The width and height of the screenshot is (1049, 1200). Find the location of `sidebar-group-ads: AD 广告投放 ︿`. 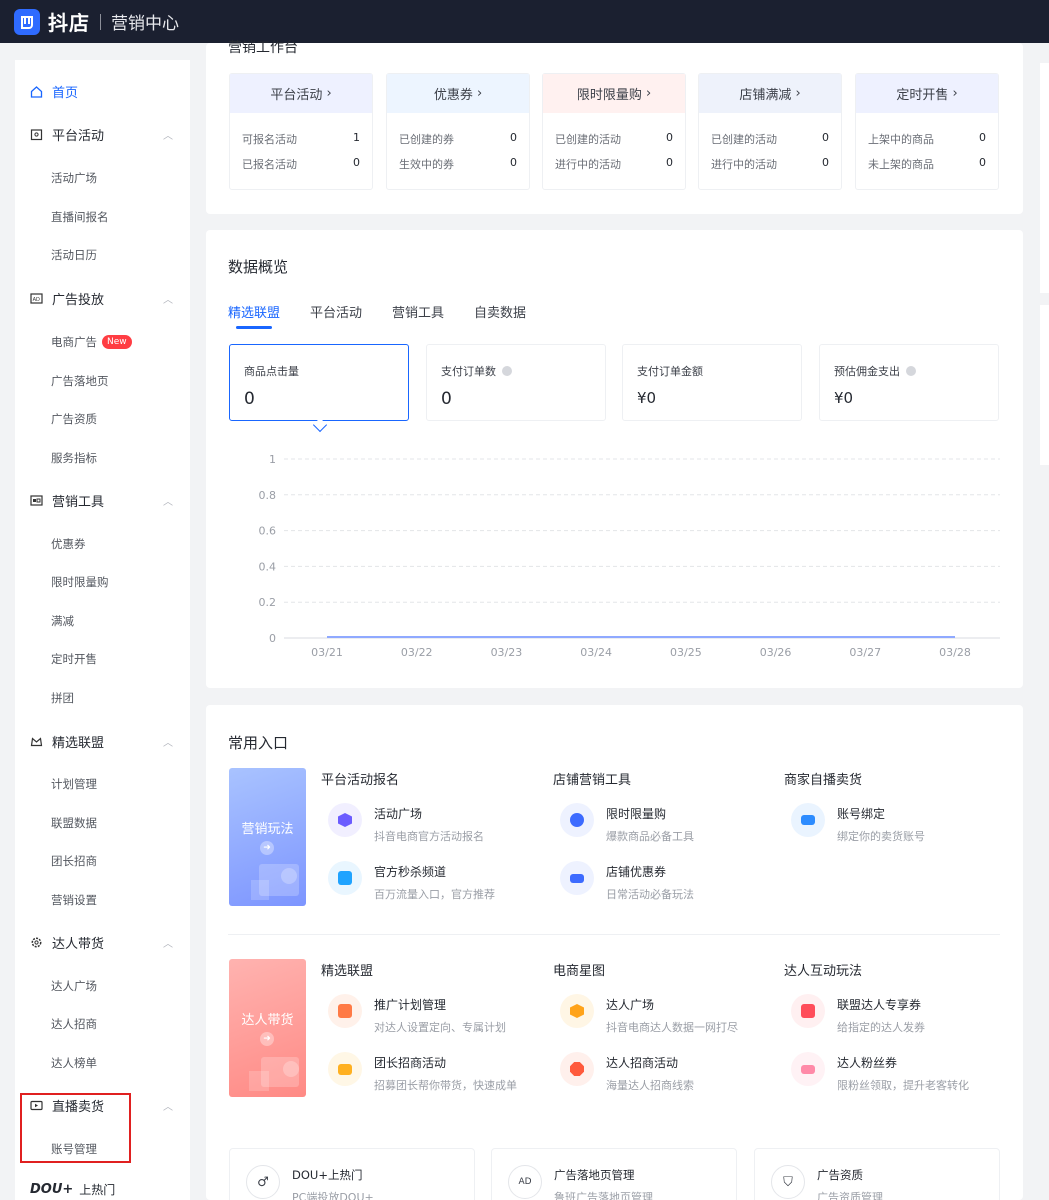

sidebar-group-ads: AD 广告投放 ︿ is located at coordinates (102, 298).